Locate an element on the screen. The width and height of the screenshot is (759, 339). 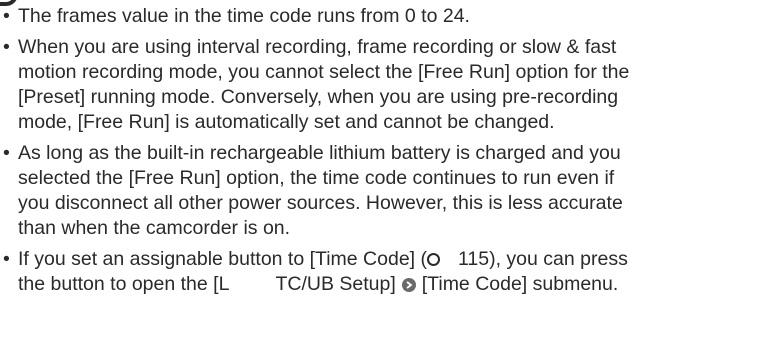
menu-arrow-icon is located at coordinates (408, 285).